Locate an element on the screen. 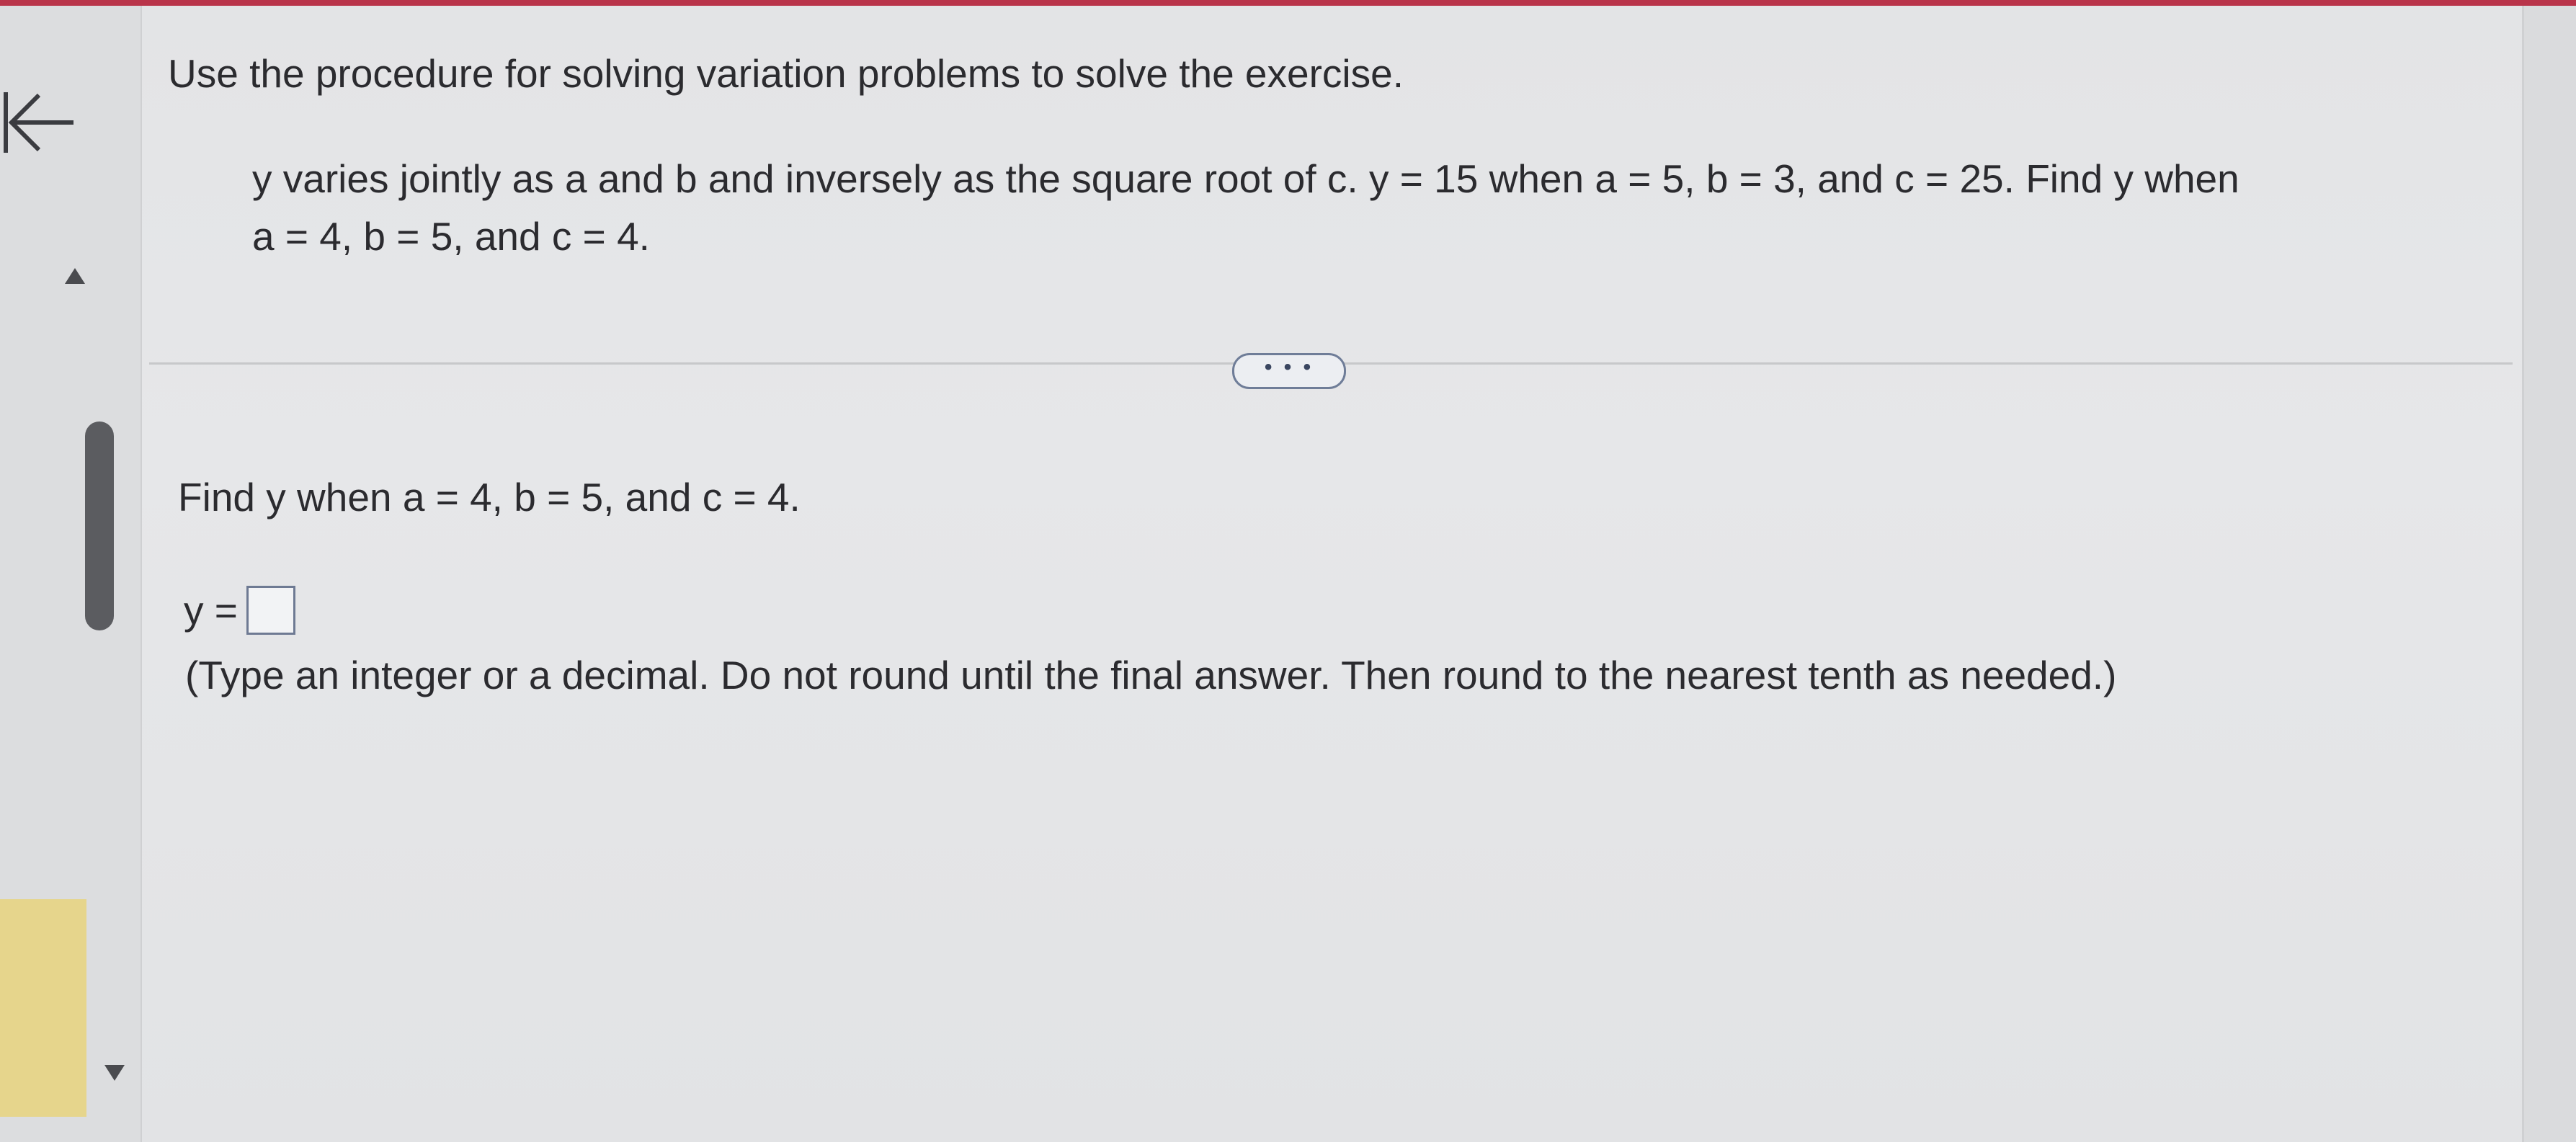  triangle-down-icon is located at coordinates (114, 1073).